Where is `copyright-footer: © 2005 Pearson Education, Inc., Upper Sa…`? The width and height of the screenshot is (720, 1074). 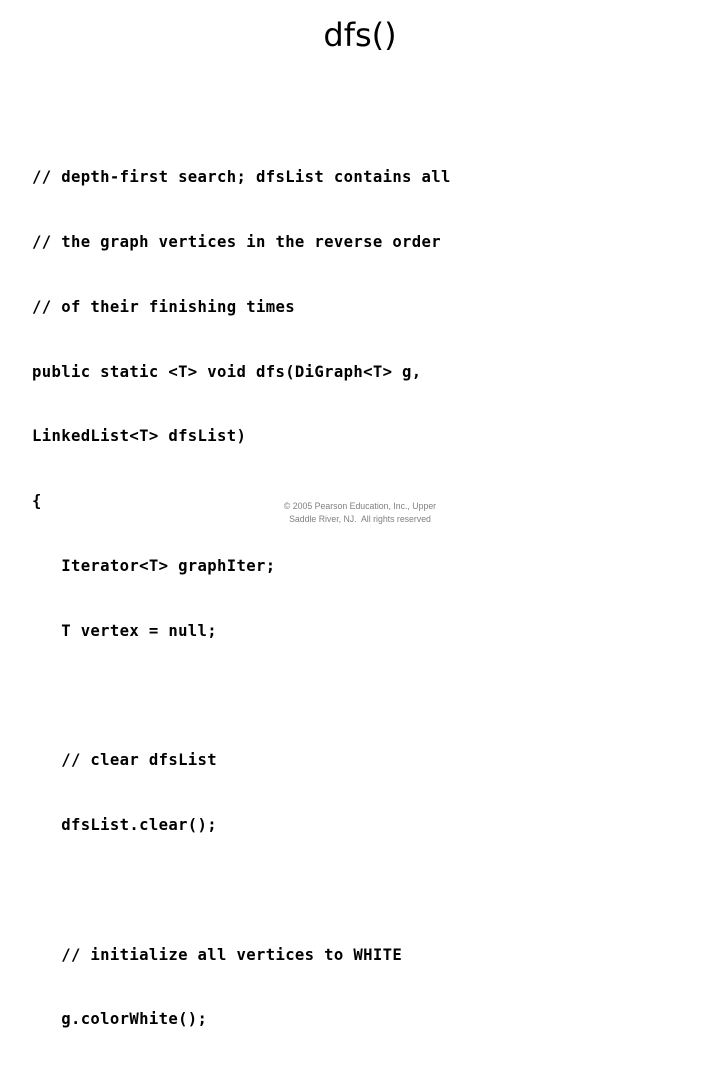
copyright-footer: © 2005 Pearson Education, Inc., Upper Sa… is located at coordinates (360, 513).